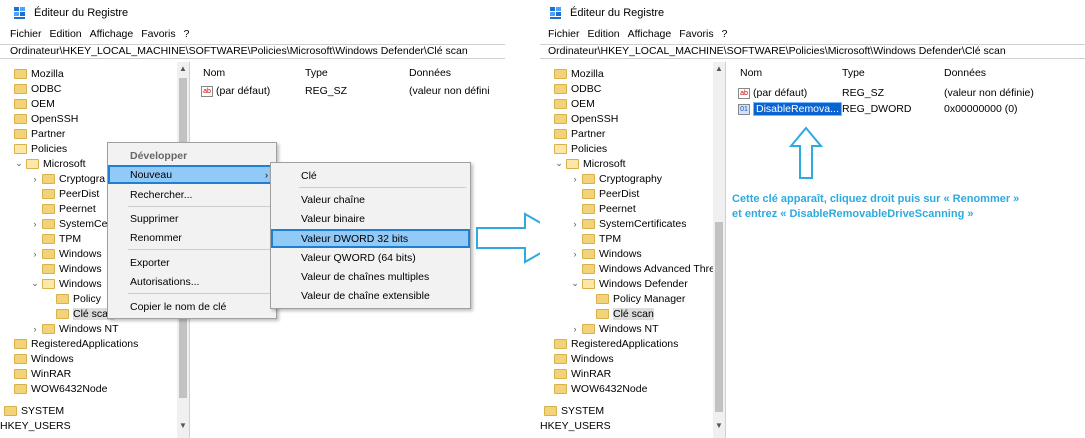 Image resolution: width=1085 pixels, height=438 pixels. Describe the element at coordinates (370, 218) in the screenshot. I see `submenu-item-valeur-binaire: Valeur binaire` at that location.